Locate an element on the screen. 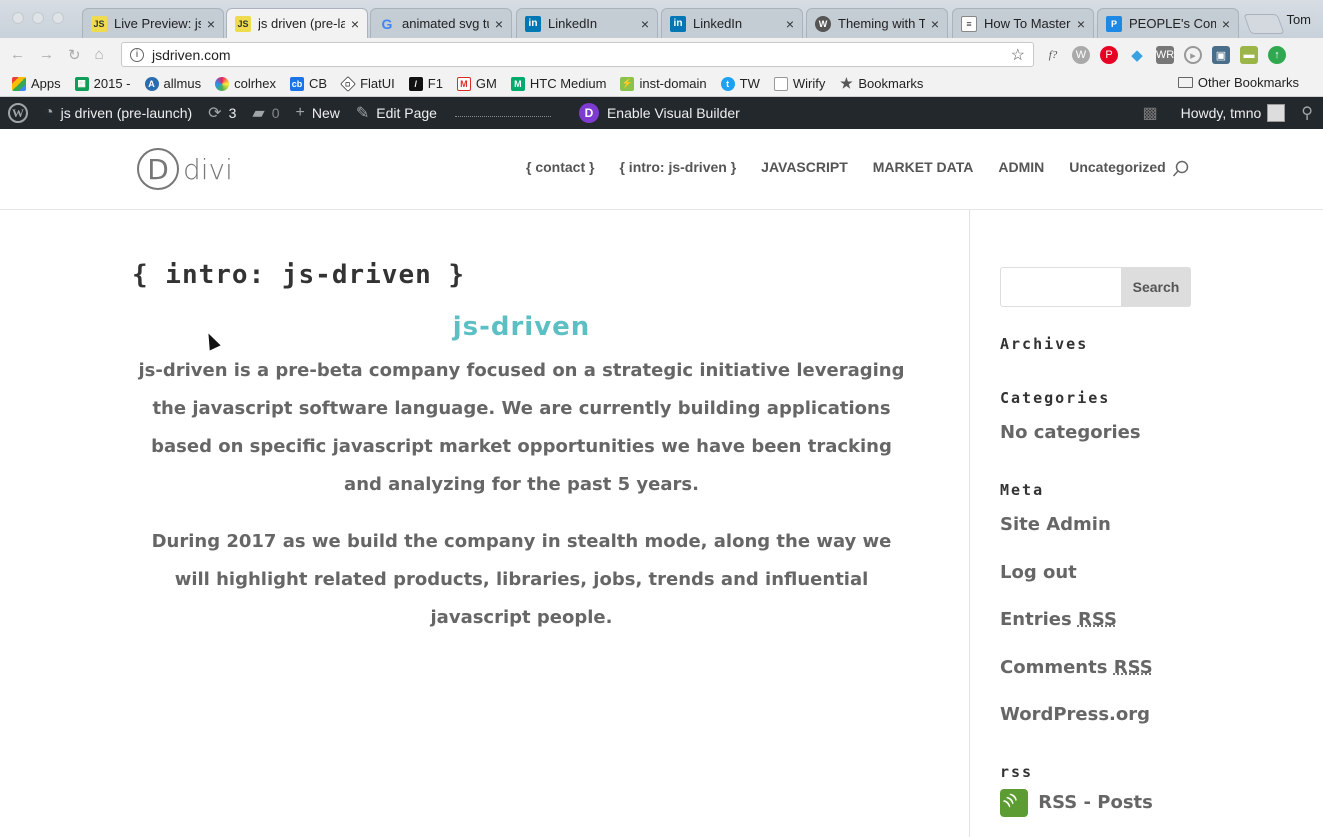 Image resolution: width=1323 pixels, height=837 pixels. search-icon is located at coordinates (1181, 171).